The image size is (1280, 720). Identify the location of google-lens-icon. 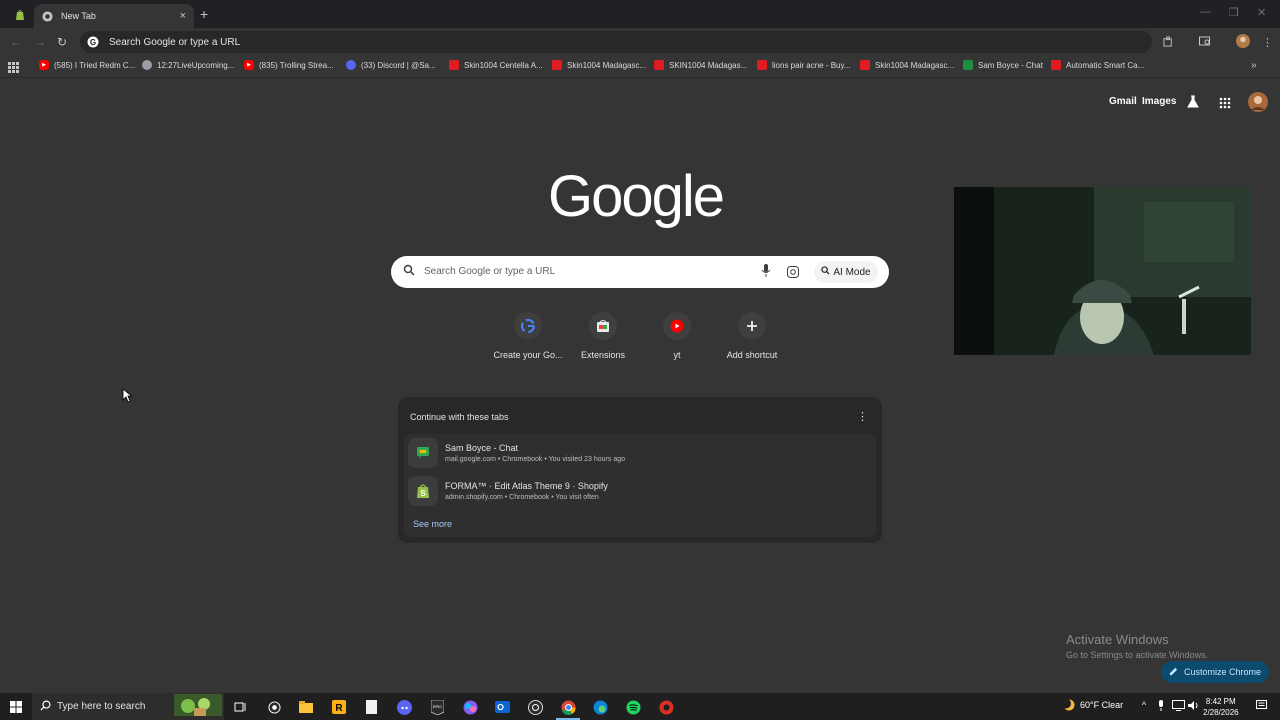
(793, 271).